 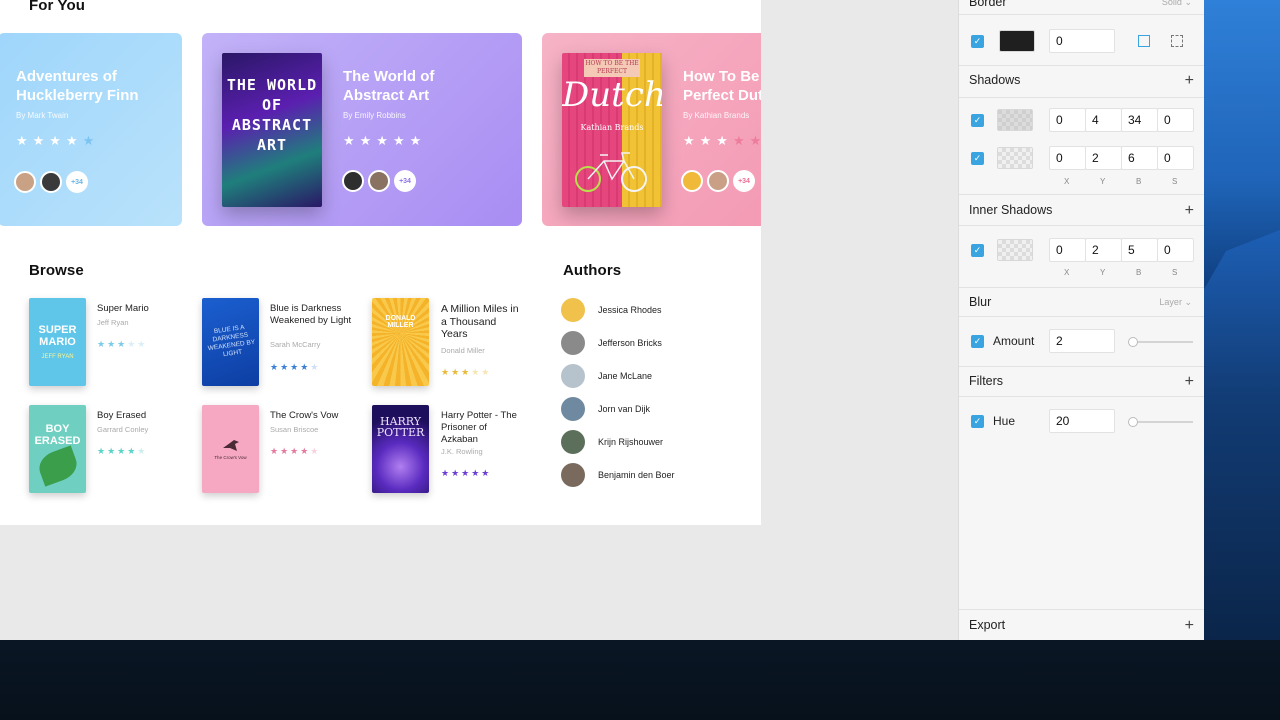 I want to click on star-icon: ★★★, so click(x=708, y=140).